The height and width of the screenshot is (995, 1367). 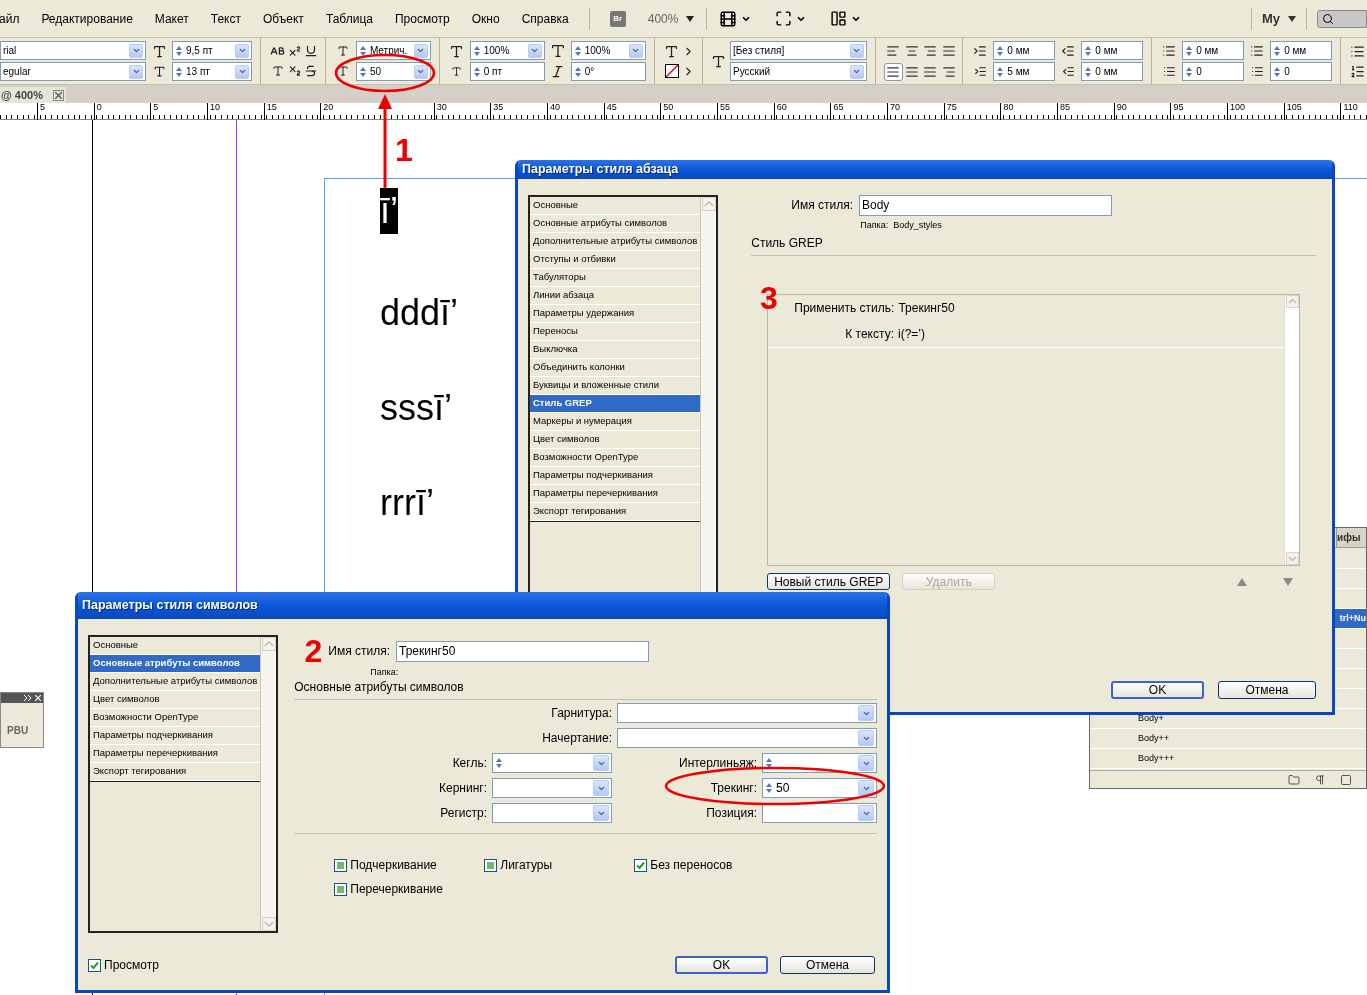 I want to click on grep-button: Новый стиль GREP, so click(x=829, y=582).